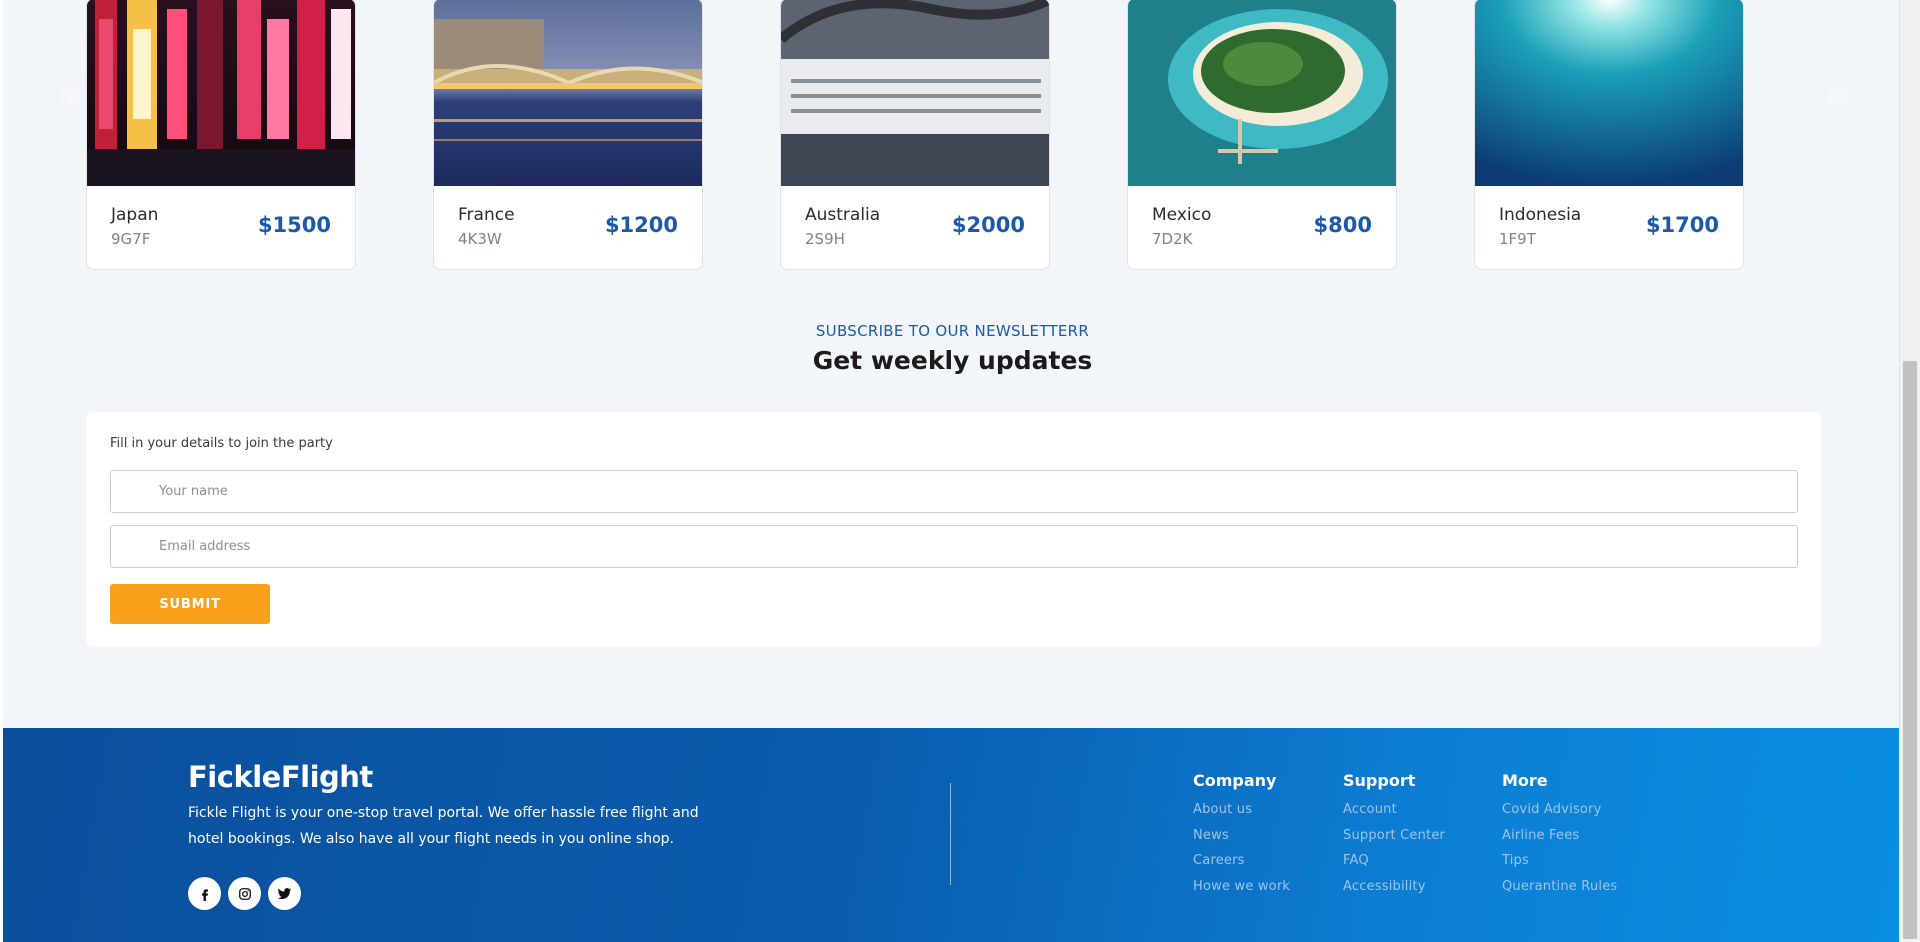  I want to click on destination-price: $2000, so click(988, 225).